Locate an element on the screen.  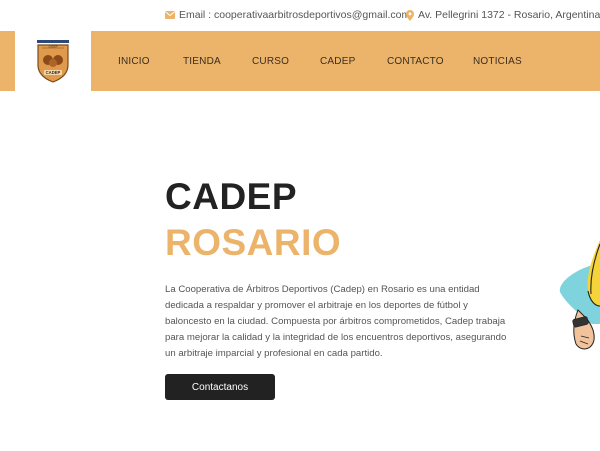
nav-item-cadep: CADEP is located at coordinates (337, 61).